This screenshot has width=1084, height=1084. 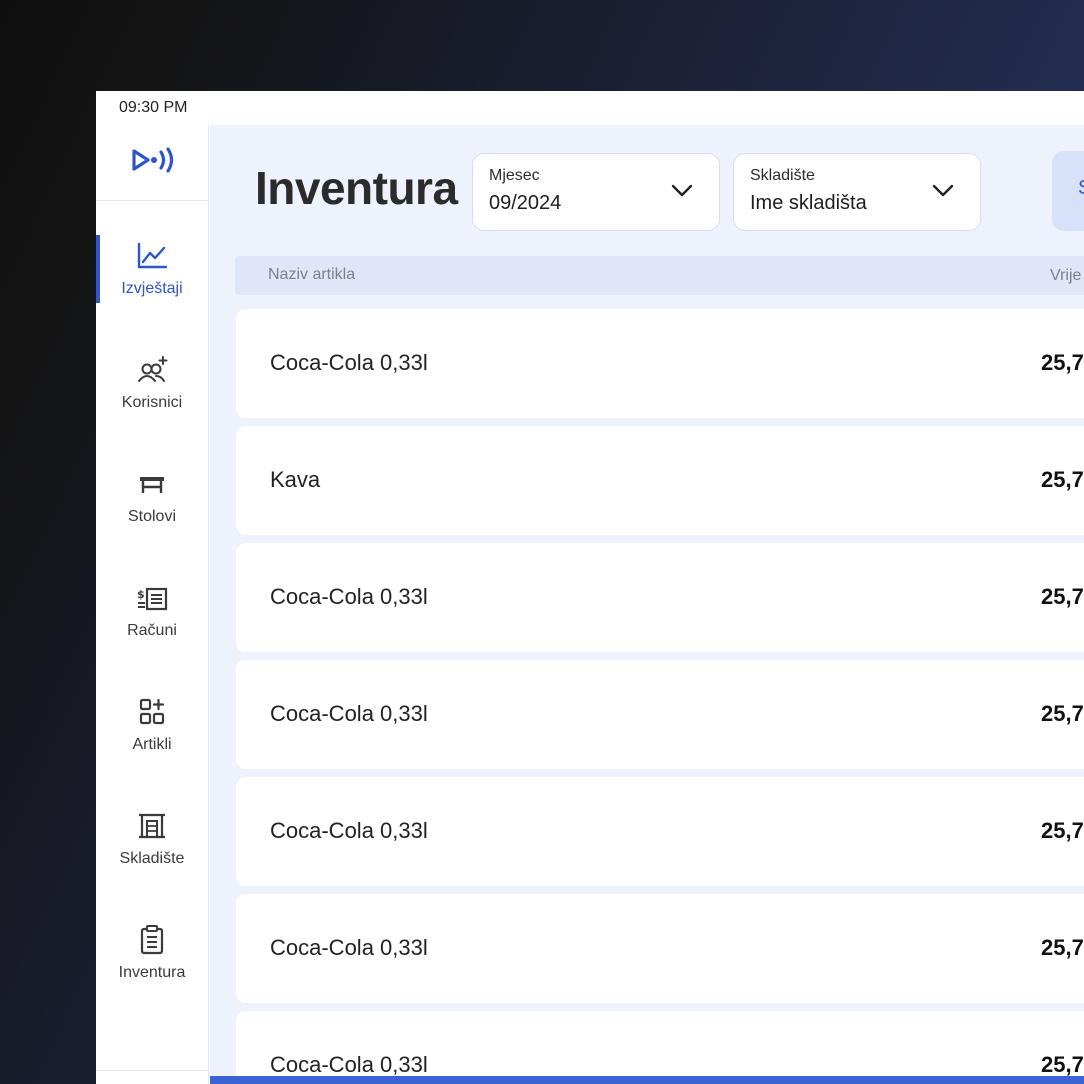 I want to click on bottom-accent-bar, so click(x=647, y=1080).